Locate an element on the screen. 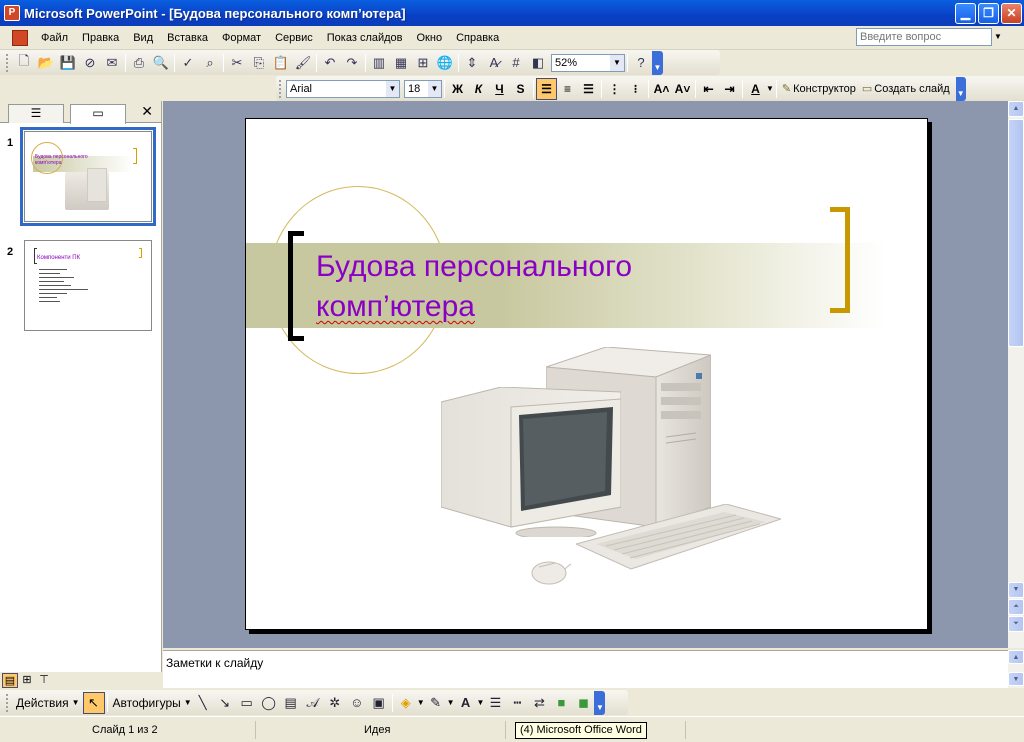 This screenshot has height=742, width=1024. align-right-icon: ☰ is located at coordinates (588, 89).